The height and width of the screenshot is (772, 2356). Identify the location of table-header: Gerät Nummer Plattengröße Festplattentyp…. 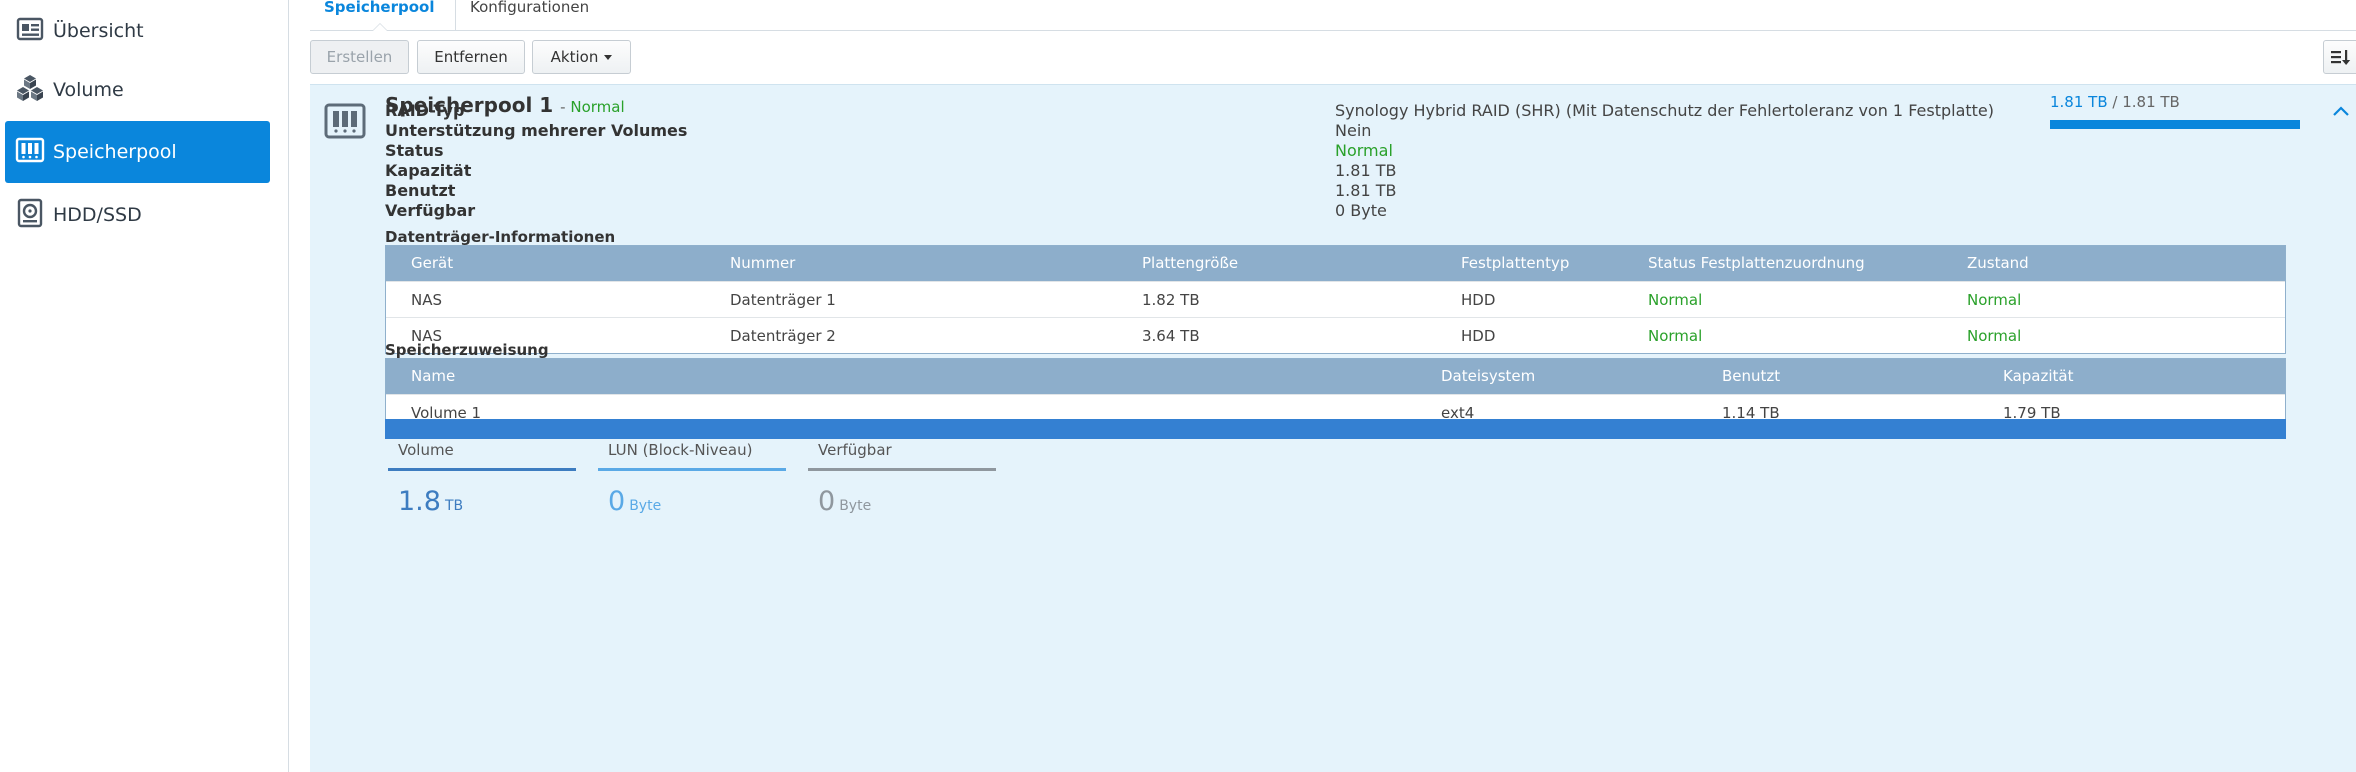
(1335, 263).